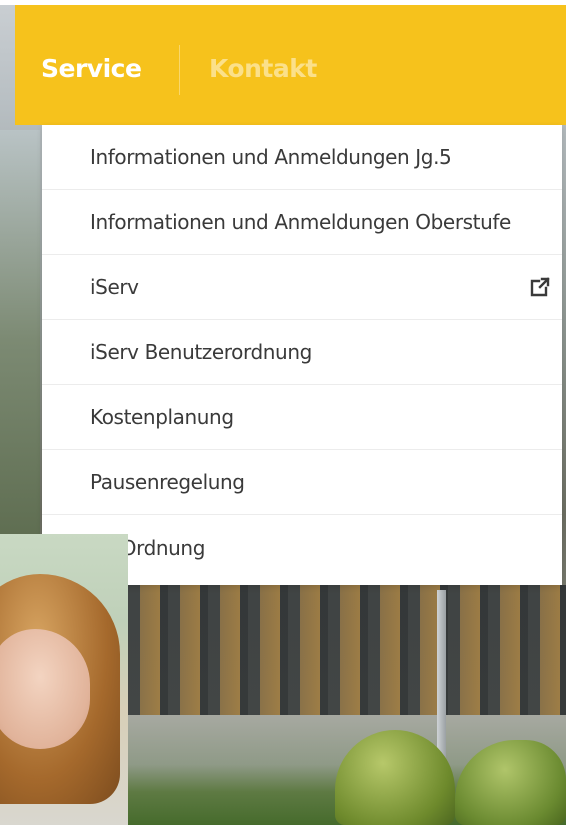 The image size is (566, 825). I want to click on nav-divider, so click(179, 70).